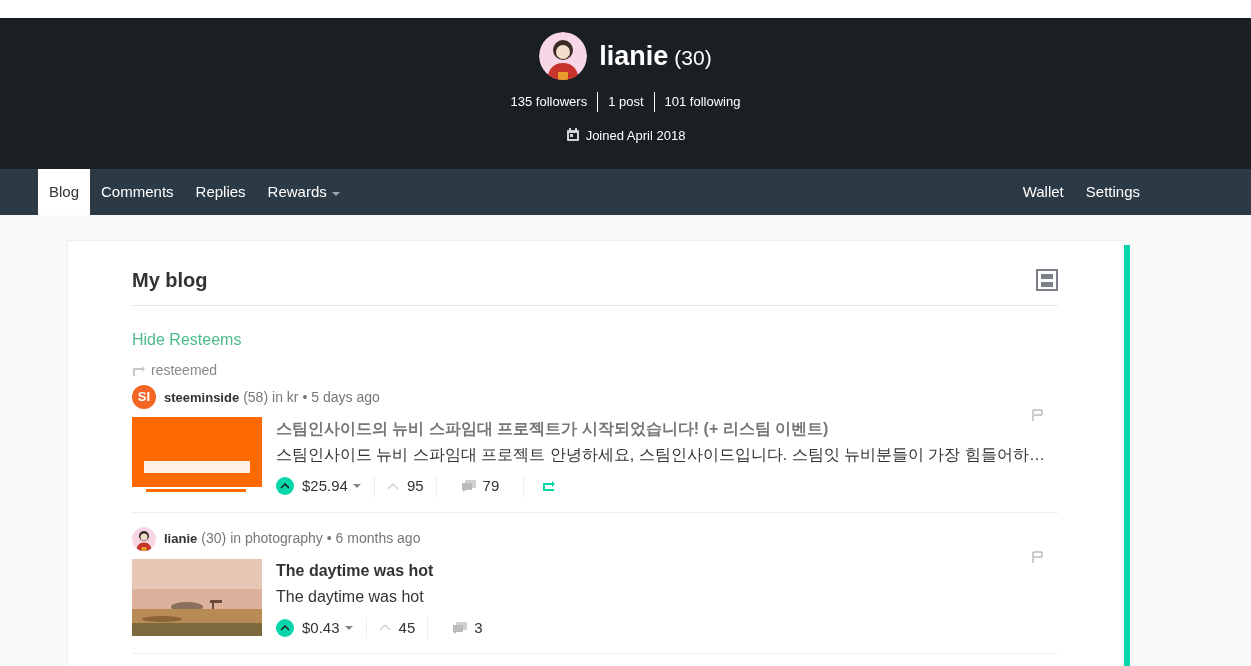  Describe the element at coordinates (625, 102) in the screenshot. I see `stat-link: 1 post` at that location.